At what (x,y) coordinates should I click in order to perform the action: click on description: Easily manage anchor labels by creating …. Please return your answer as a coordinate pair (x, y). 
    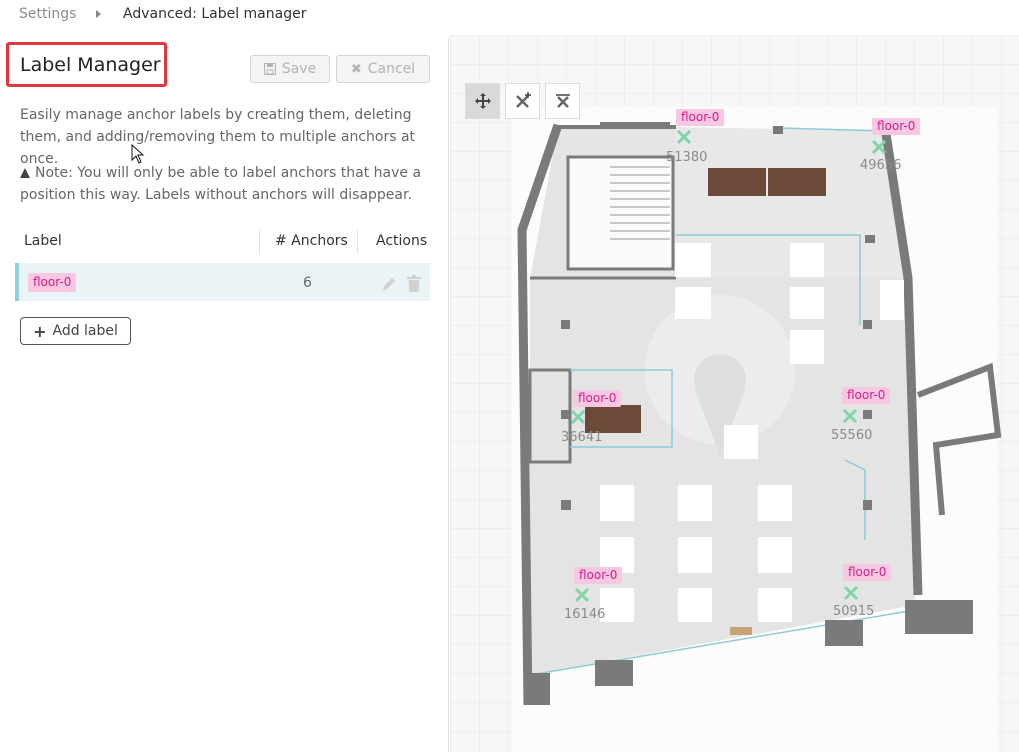
    Looking at the image, I should click on (218, 137).